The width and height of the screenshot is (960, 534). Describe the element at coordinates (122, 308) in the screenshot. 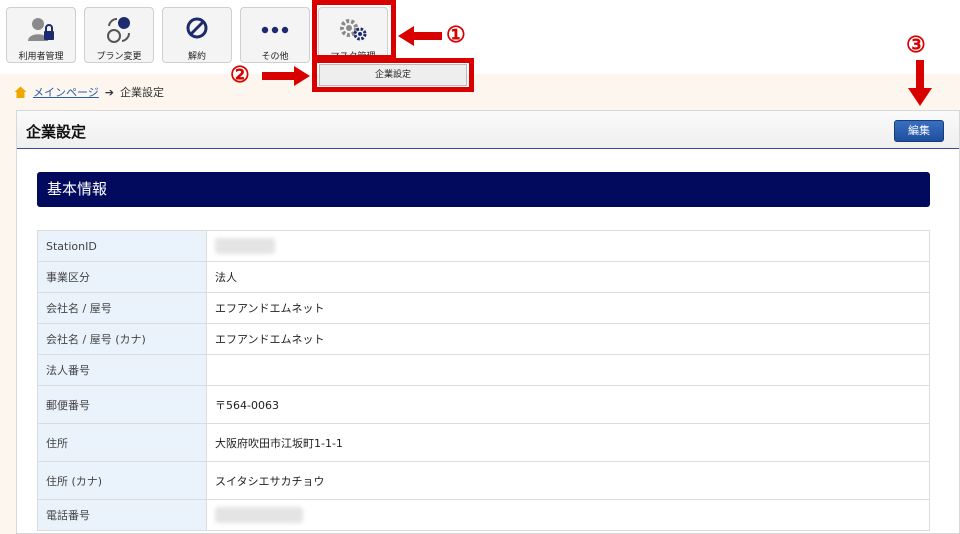

I see `row-key: 会社名 / 屋号` at that location.